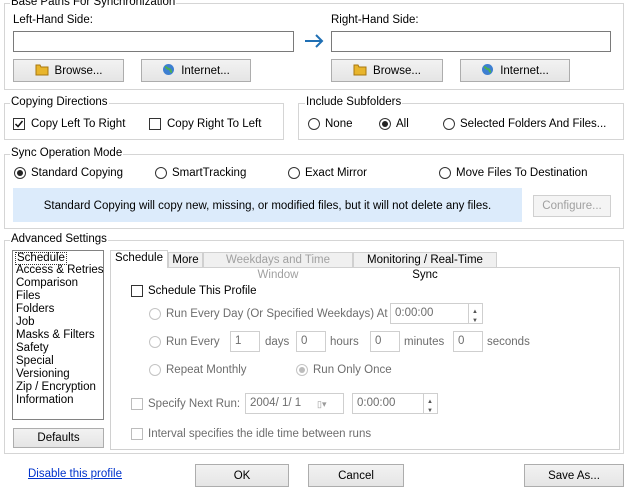 The height and width of the screenshot is (488, 628). Describe the element at coordinates (137, 404) in the screenshot. I see `specify-next-run-checkbox` at that location.